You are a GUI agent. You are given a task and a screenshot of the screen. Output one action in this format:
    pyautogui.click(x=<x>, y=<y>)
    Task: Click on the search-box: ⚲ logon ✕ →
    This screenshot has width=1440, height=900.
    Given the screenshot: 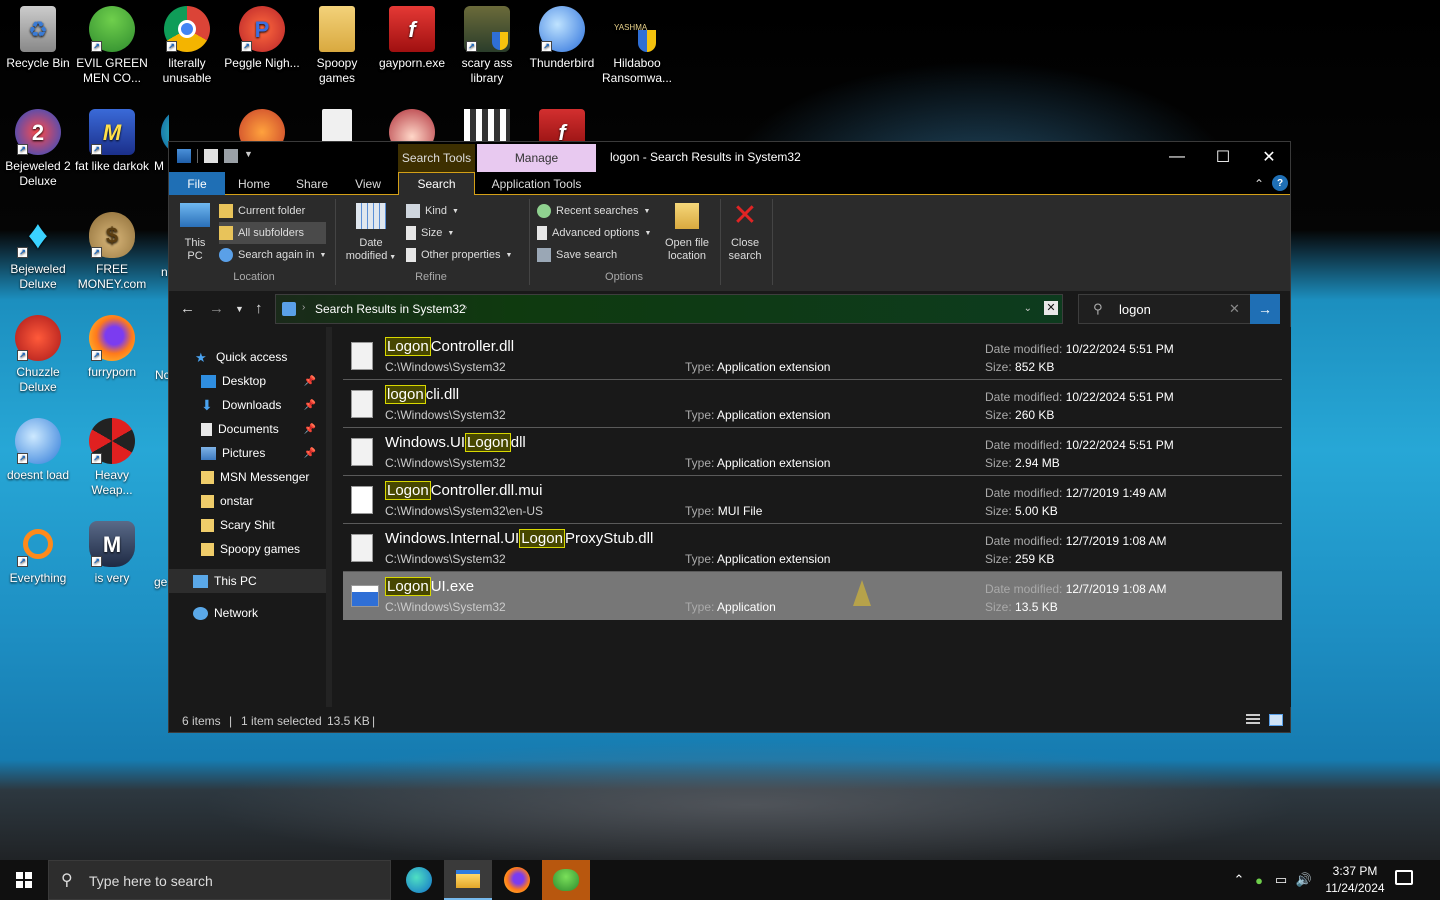 What is the action you would take?
    pyautogui.click(x=1179, y=309)
    